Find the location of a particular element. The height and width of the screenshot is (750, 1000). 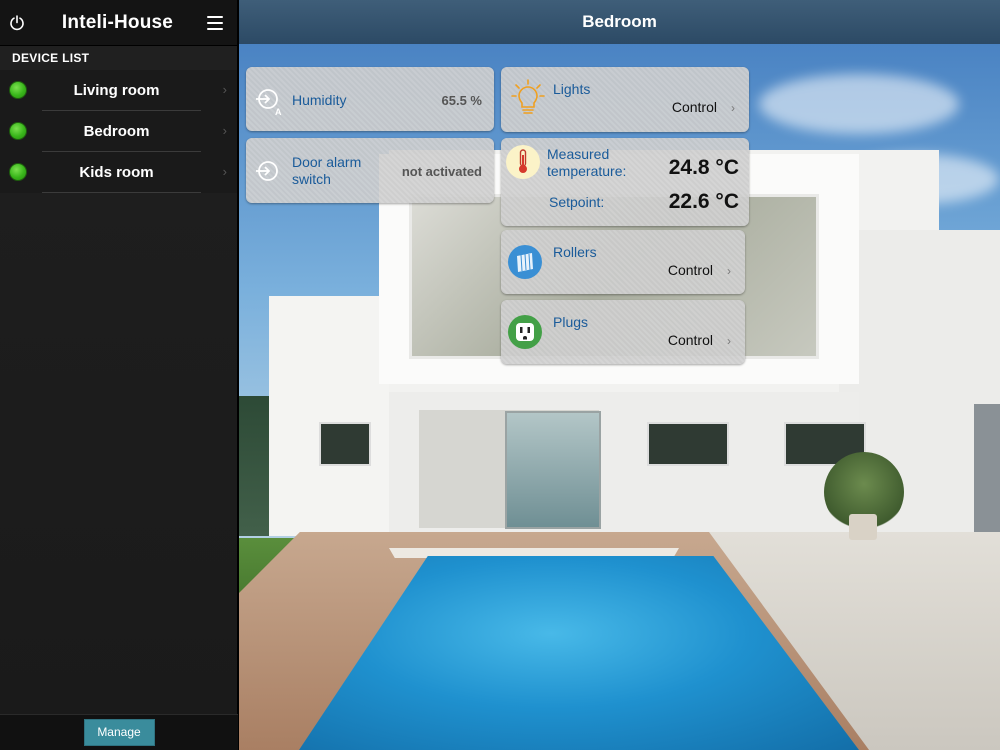

sidebar-header: Inteli-House is located at coordinates (118, 23).